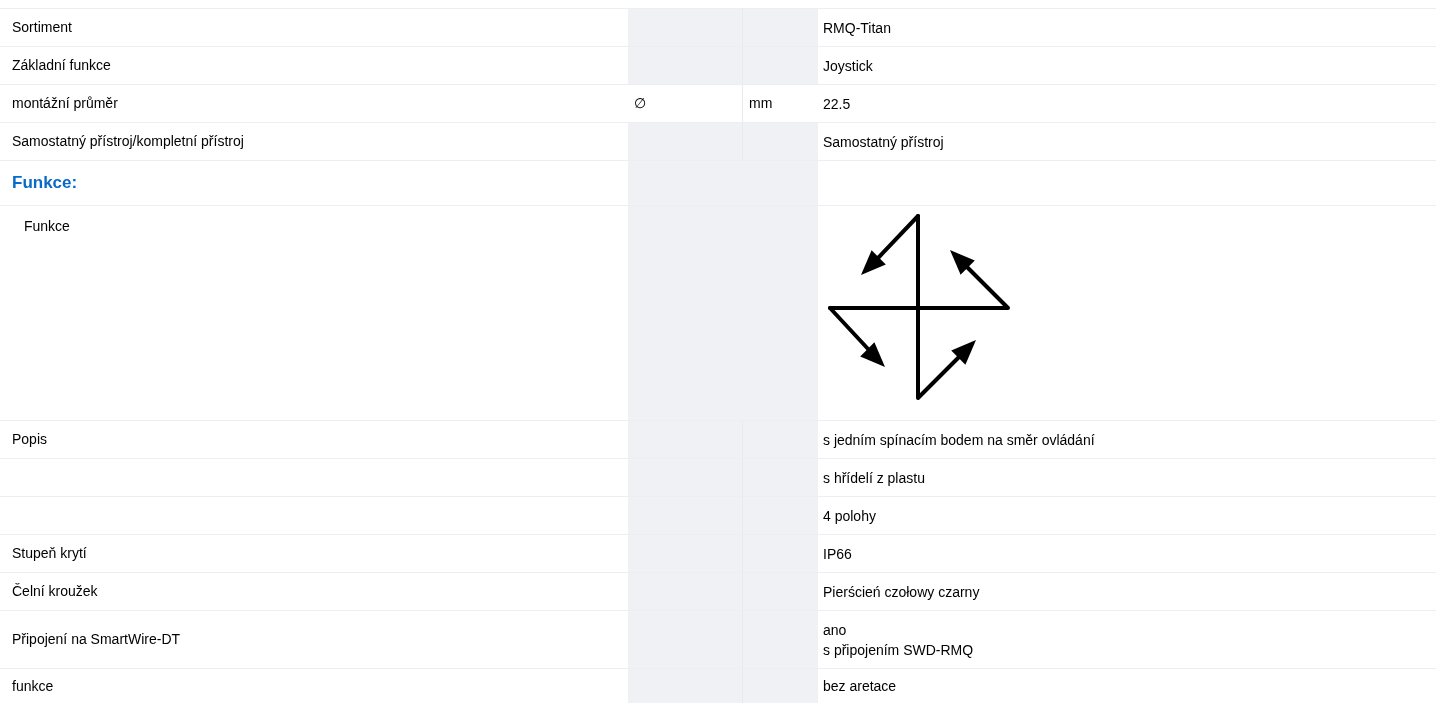  Describe the element at coordinates (874, 478) in the screenshot. I see `row-value: s hřídelí z plastu` at that location.